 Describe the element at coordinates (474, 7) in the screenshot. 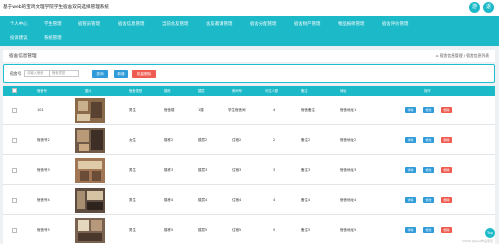

I see `user-avatar: 游` at that location.